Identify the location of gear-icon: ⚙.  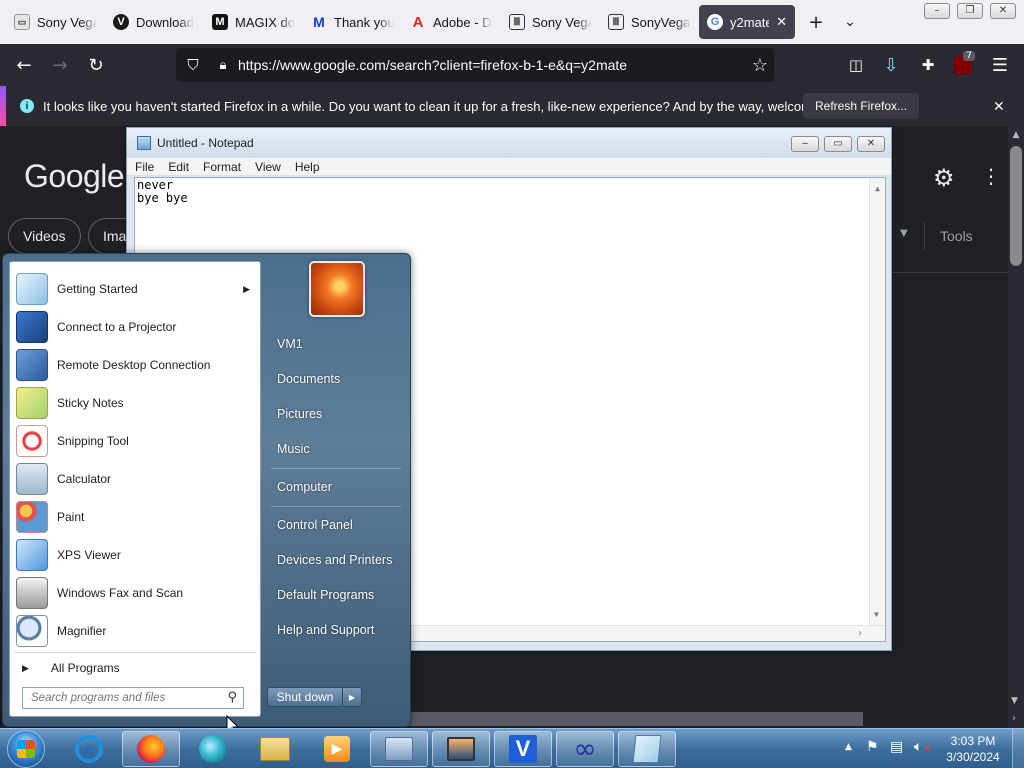
(944, 178).